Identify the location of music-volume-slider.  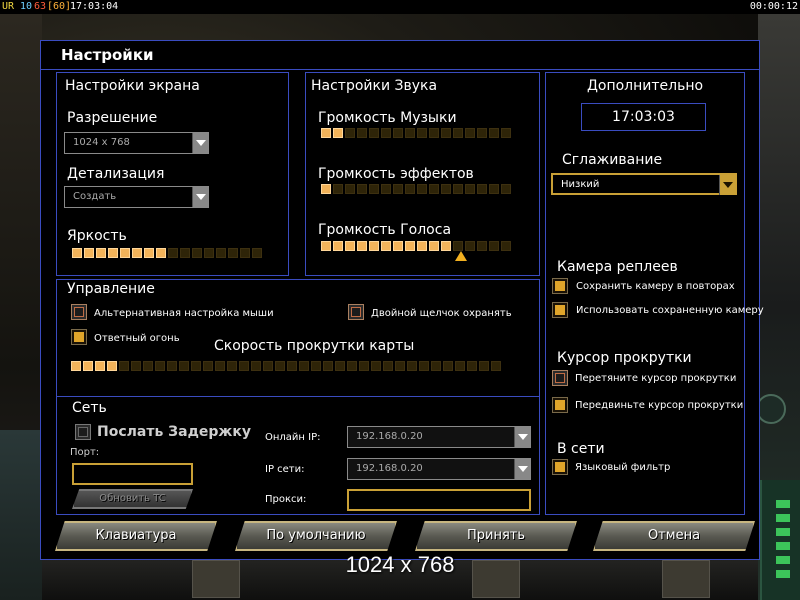
(416, 133).